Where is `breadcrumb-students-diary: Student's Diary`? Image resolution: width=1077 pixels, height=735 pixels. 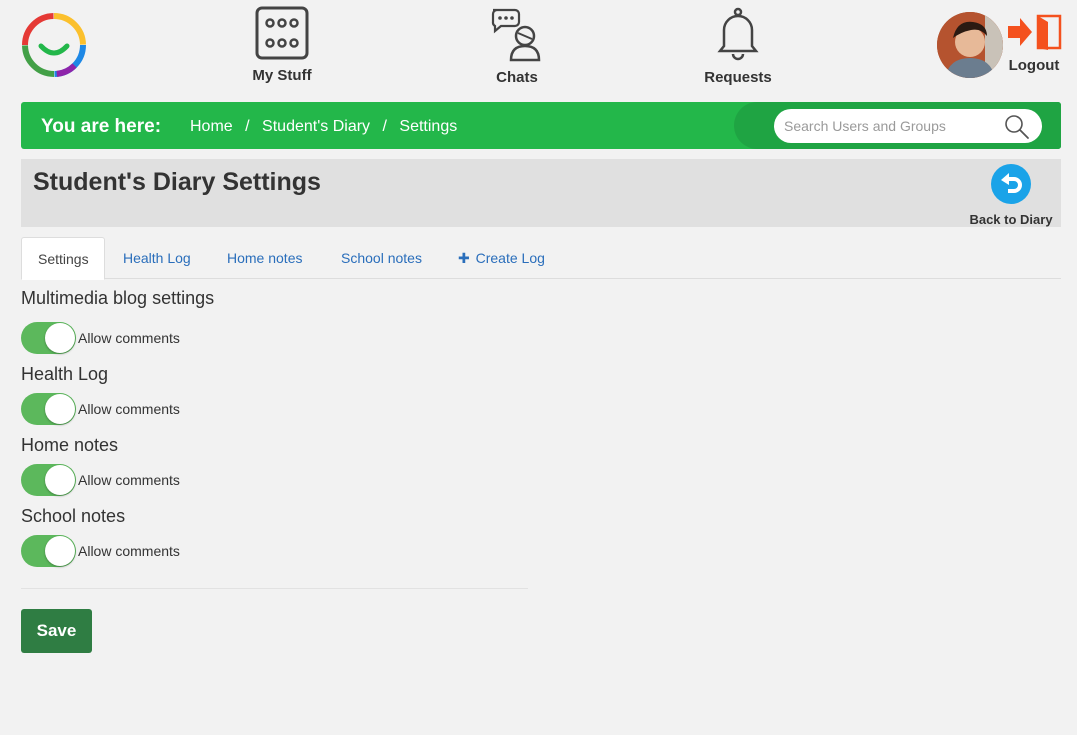
breadcrumb-students-diary: Student's Diary is located at coordinates (316, 126).